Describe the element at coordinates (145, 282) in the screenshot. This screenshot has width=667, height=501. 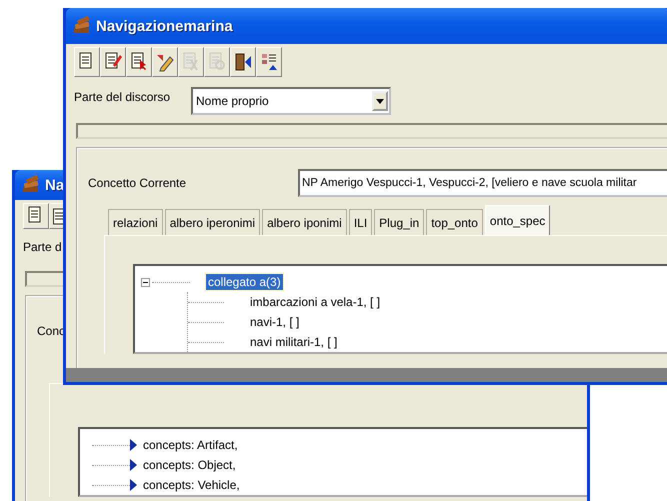
I see `collapse-toggle` at that location.